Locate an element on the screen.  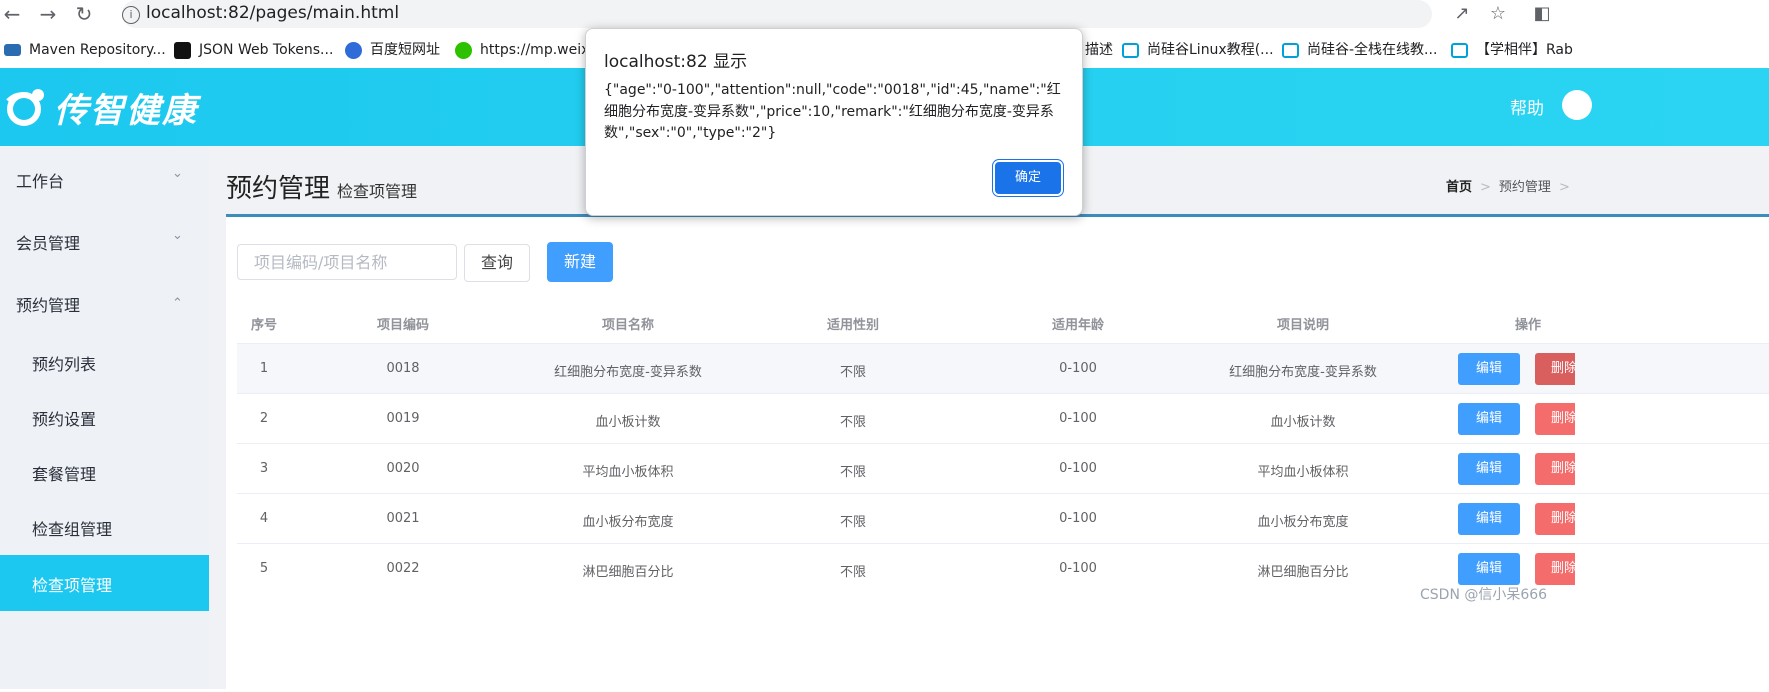
sidebar-menu-members: 会员管理 ⌄ is located at coordinates (104, 239).